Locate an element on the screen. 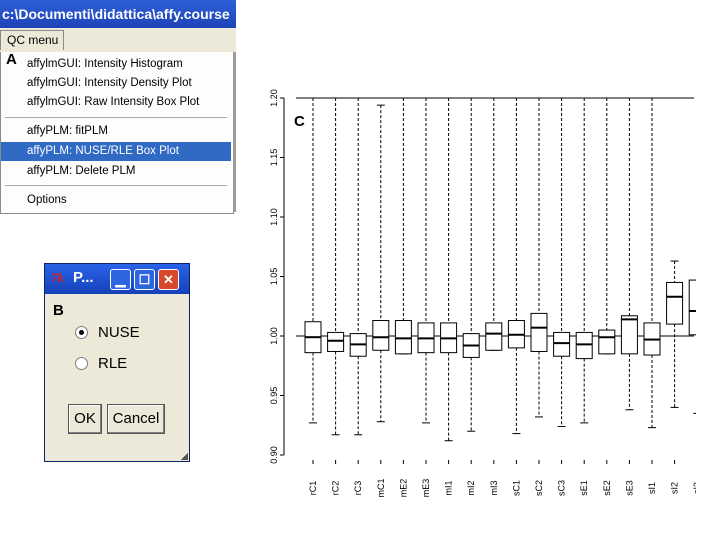 Image resolution: width=720 pixels, height=540 pixels. close-button: ✕ is located at coordinates (168, 279).